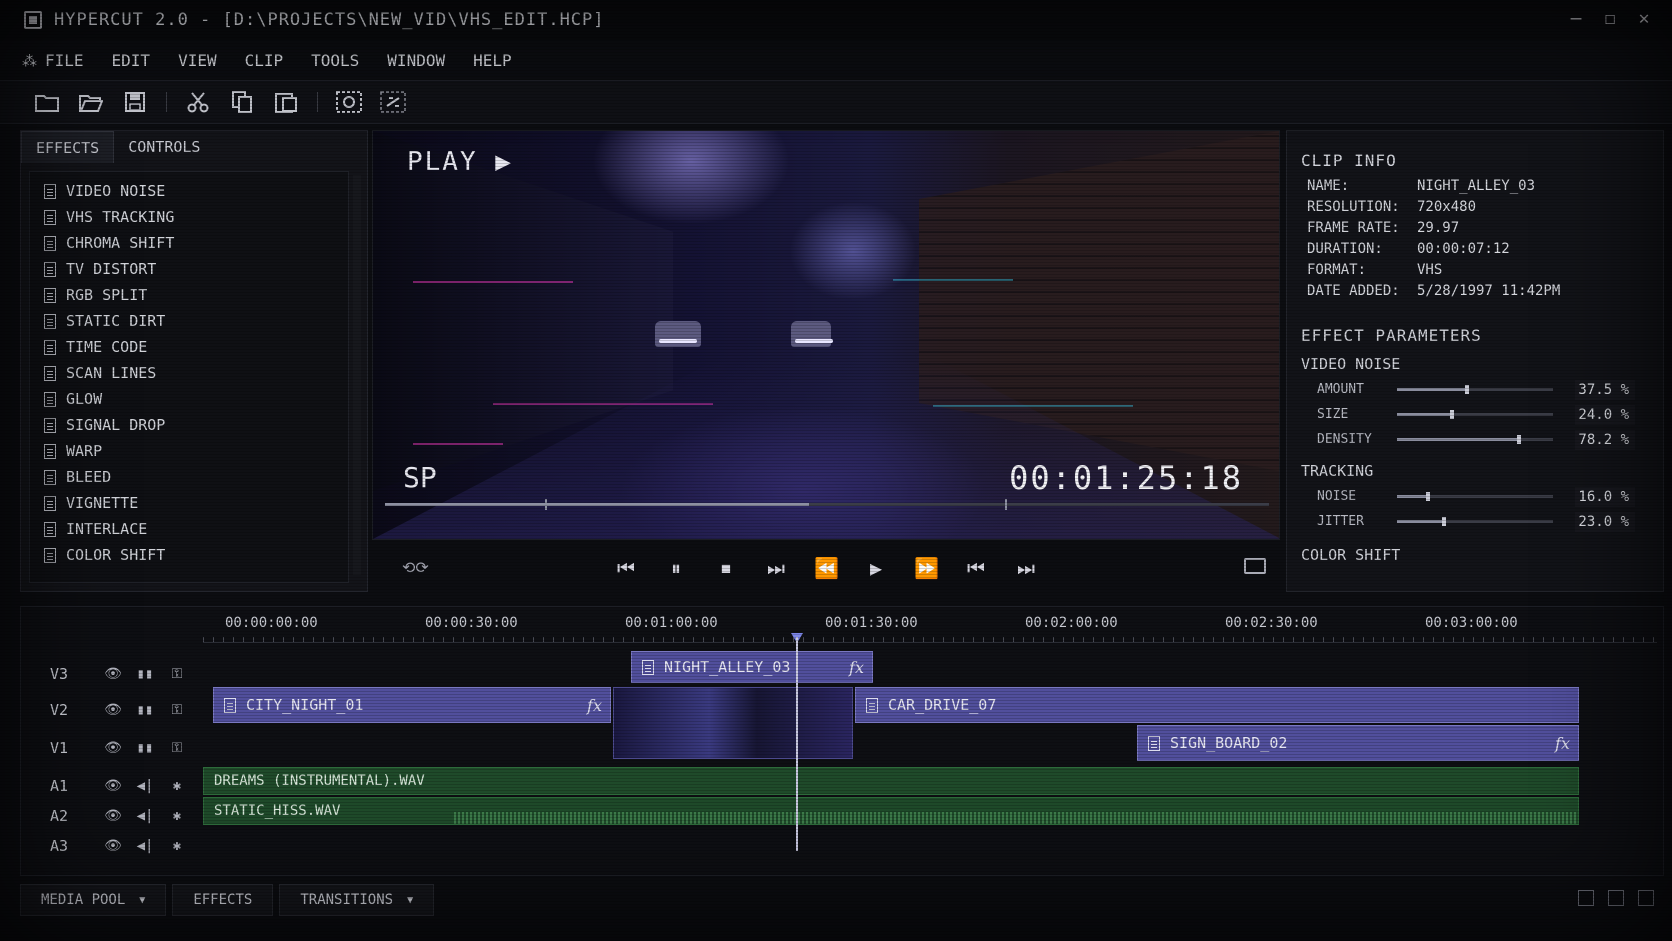 The height and width of the screenshot is (941, 1672). What do you see at coordinates (415, 567) in the screenshot?
I see `loop-icon: ⟲⟳` at bounding box center [415, 567].